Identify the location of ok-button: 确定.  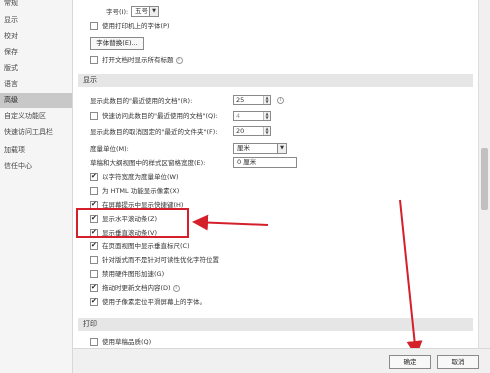
(410, 362).